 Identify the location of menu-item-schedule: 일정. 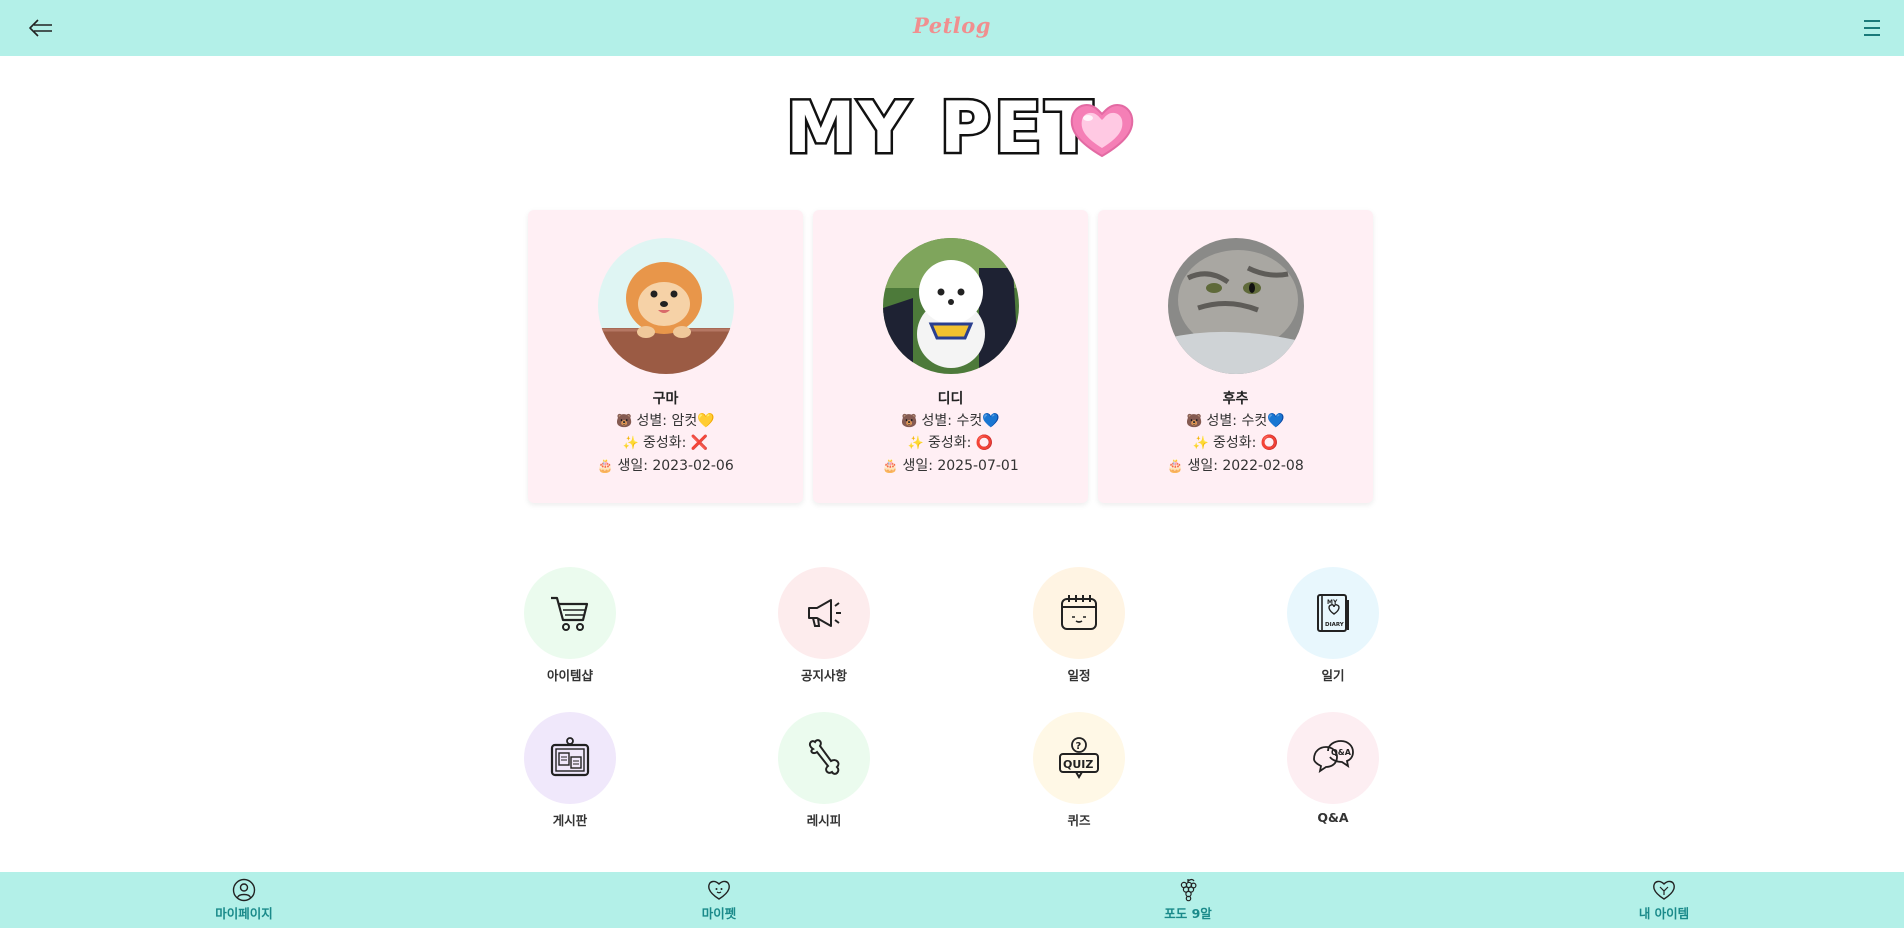
(1079, 627).